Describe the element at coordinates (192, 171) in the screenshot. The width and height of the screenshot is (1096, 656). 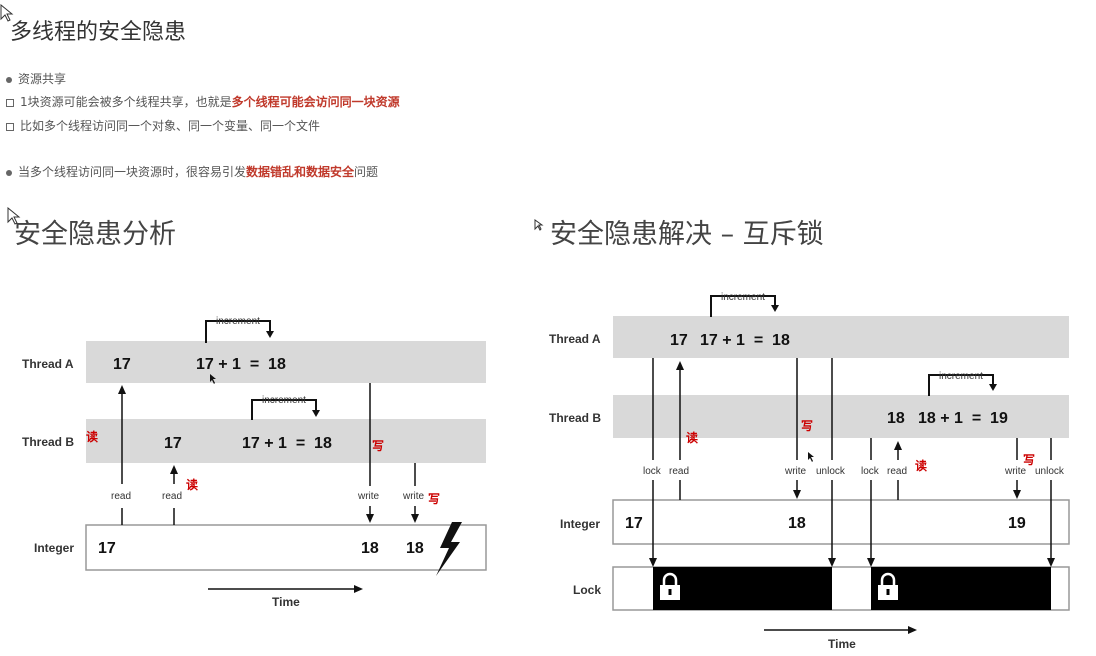
I see `bullet-4: 当多个线程访问同一块资源时，很容易引发数据错乱和数据安全问题` at that location.